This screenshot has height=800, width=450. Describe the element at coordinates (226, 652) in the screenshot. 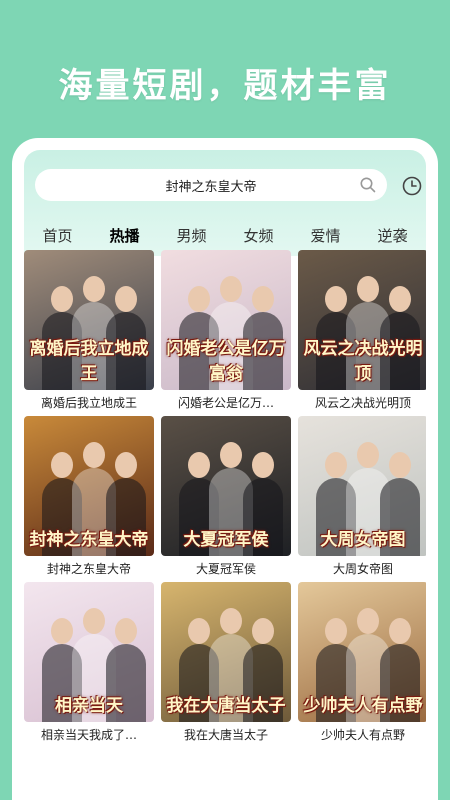

I see `drama-poster: 我在大唐当太子` at that location.